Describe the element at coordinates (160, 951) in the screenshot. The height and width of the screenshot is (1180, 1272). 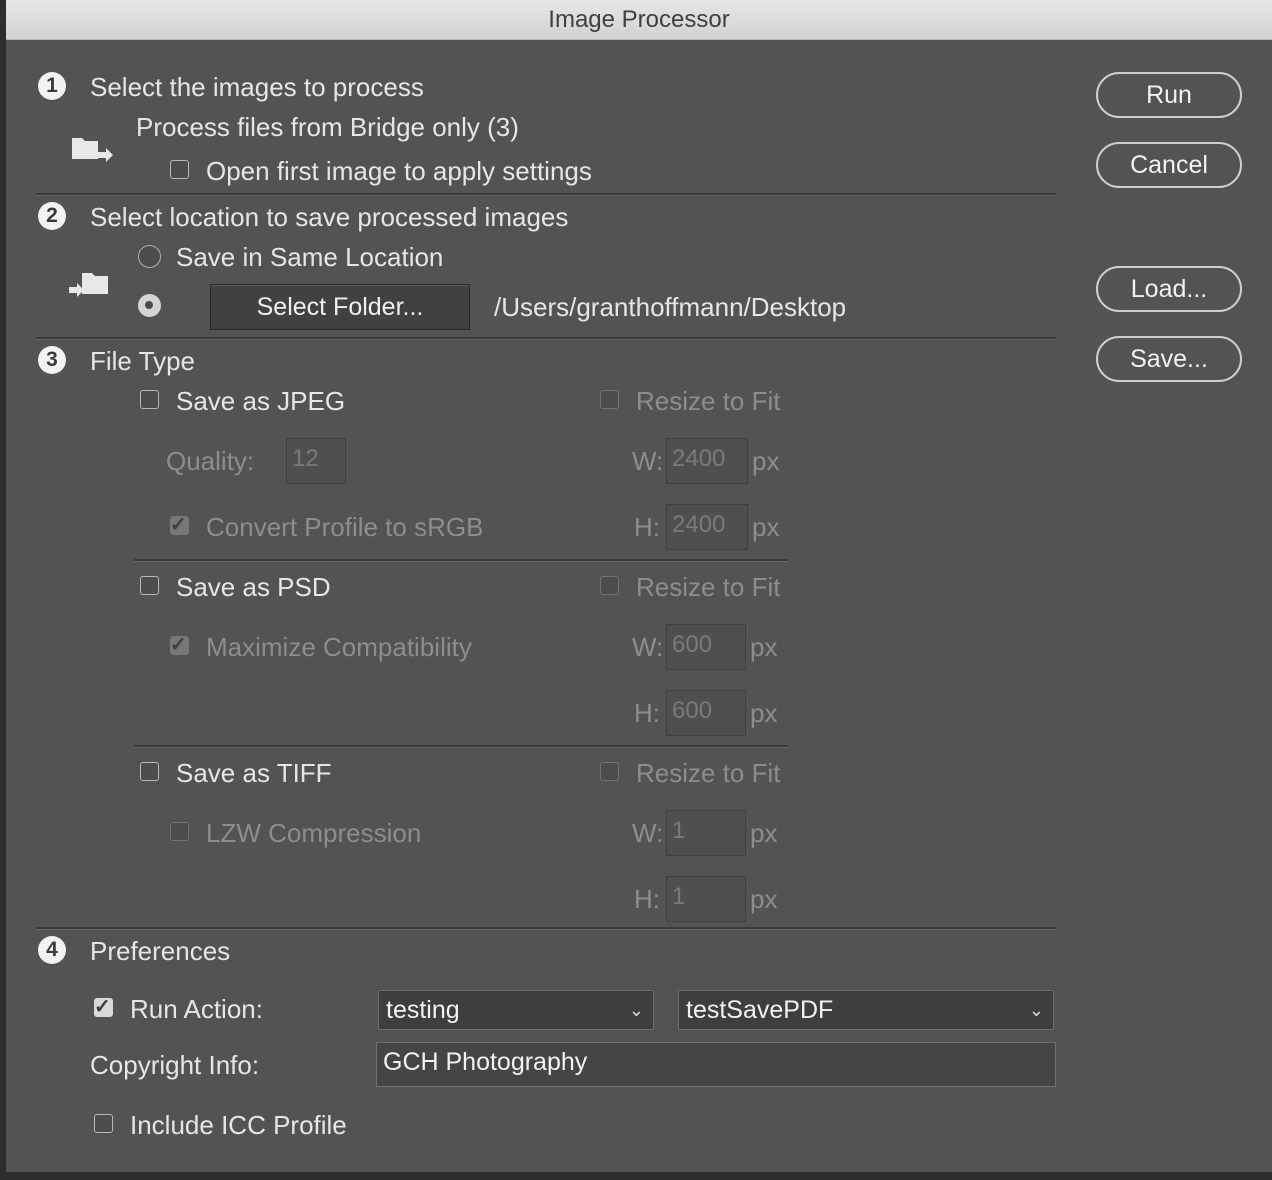
I see `step-4-heading: Preferences` at that location.